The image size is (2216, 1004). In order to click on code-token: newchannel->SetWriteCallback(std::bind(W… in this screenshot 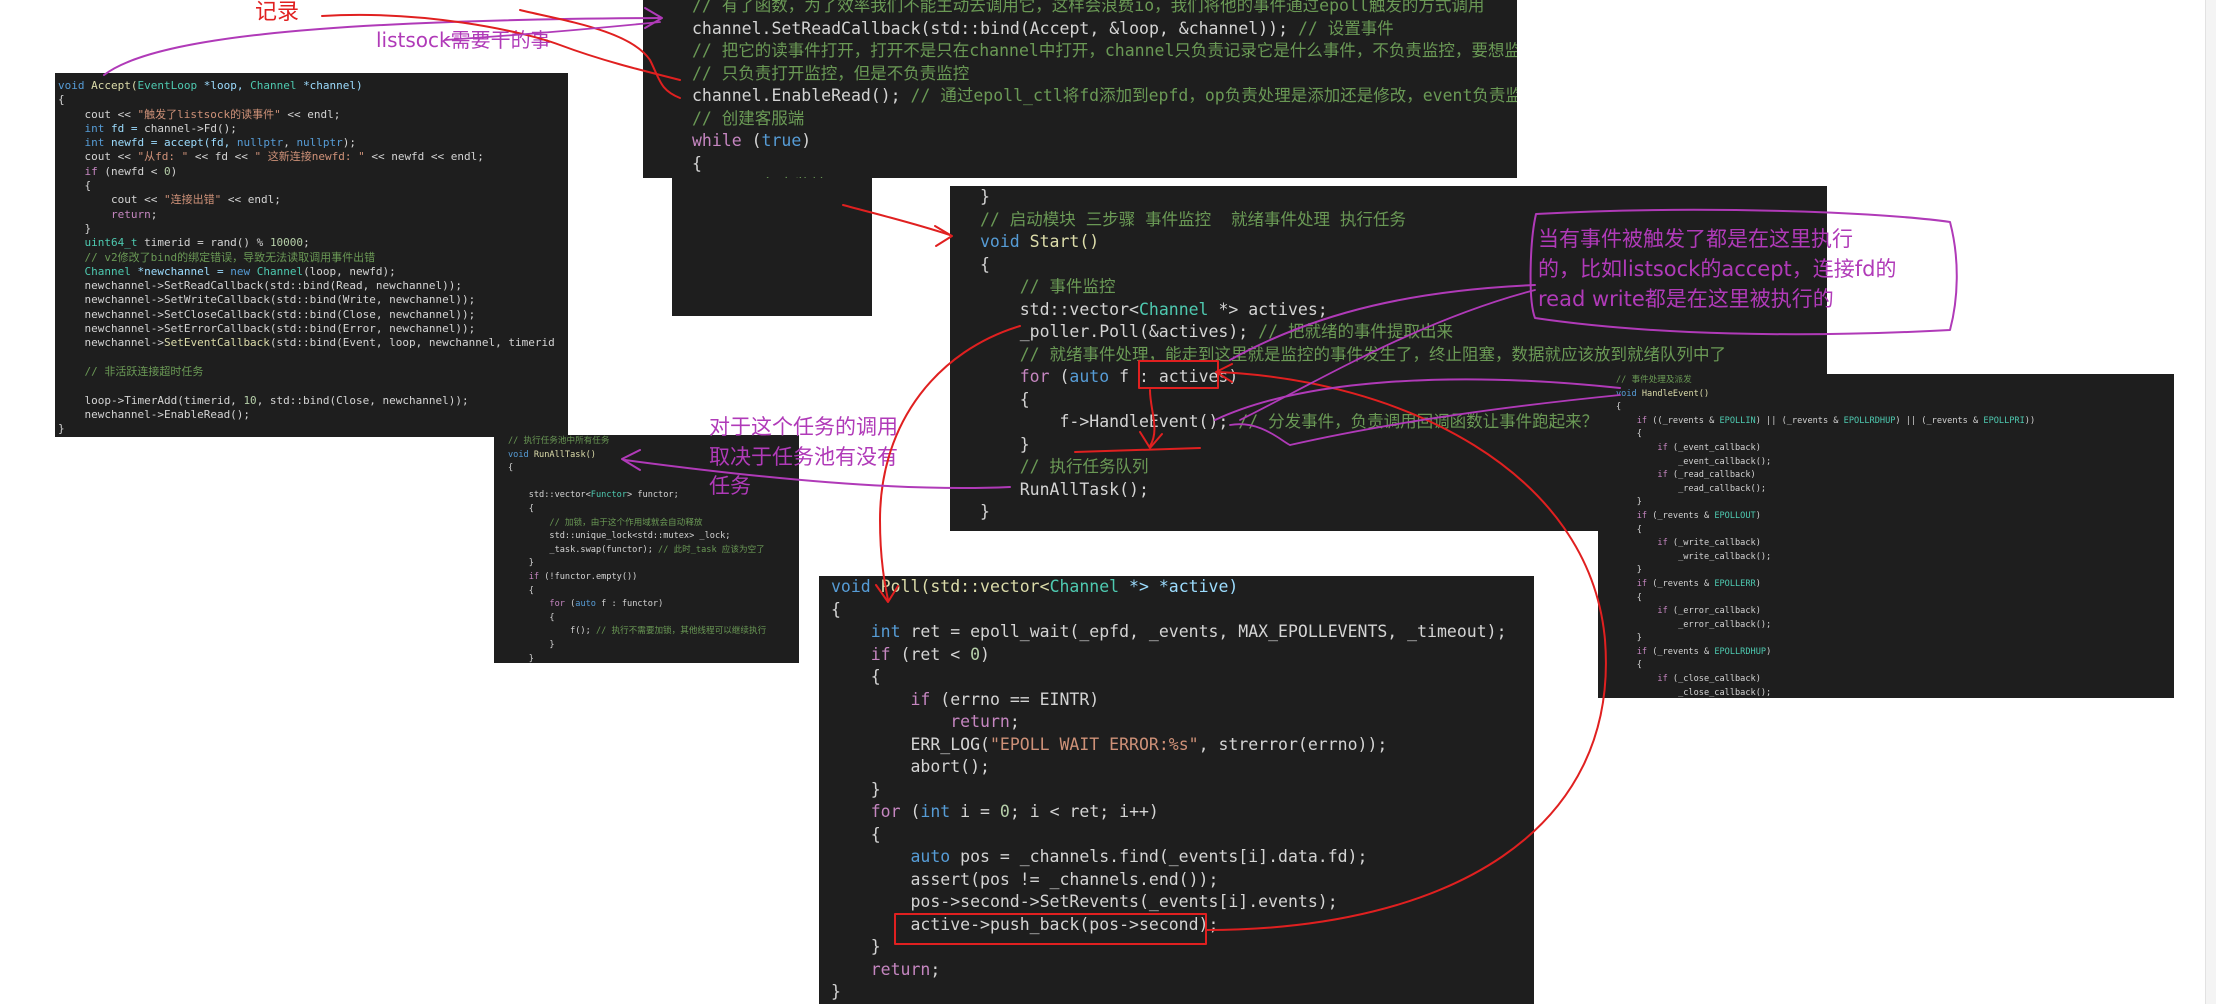, I will do `click(267, 300)`.